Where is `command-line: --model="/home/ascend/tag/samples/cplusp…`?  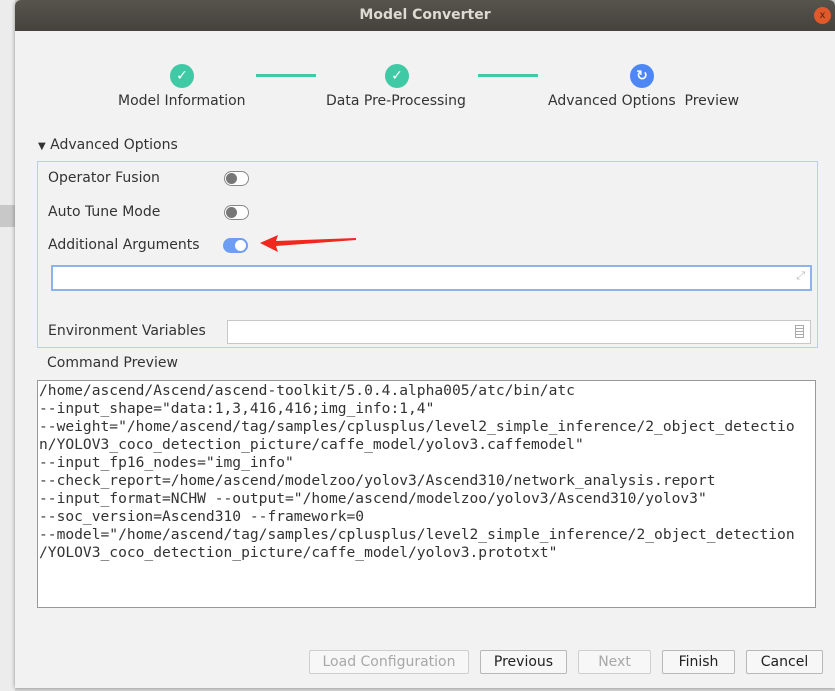
command-line: --model="/home/ascend/tag/samples/cplusp… is located at coordinates (417, 534).